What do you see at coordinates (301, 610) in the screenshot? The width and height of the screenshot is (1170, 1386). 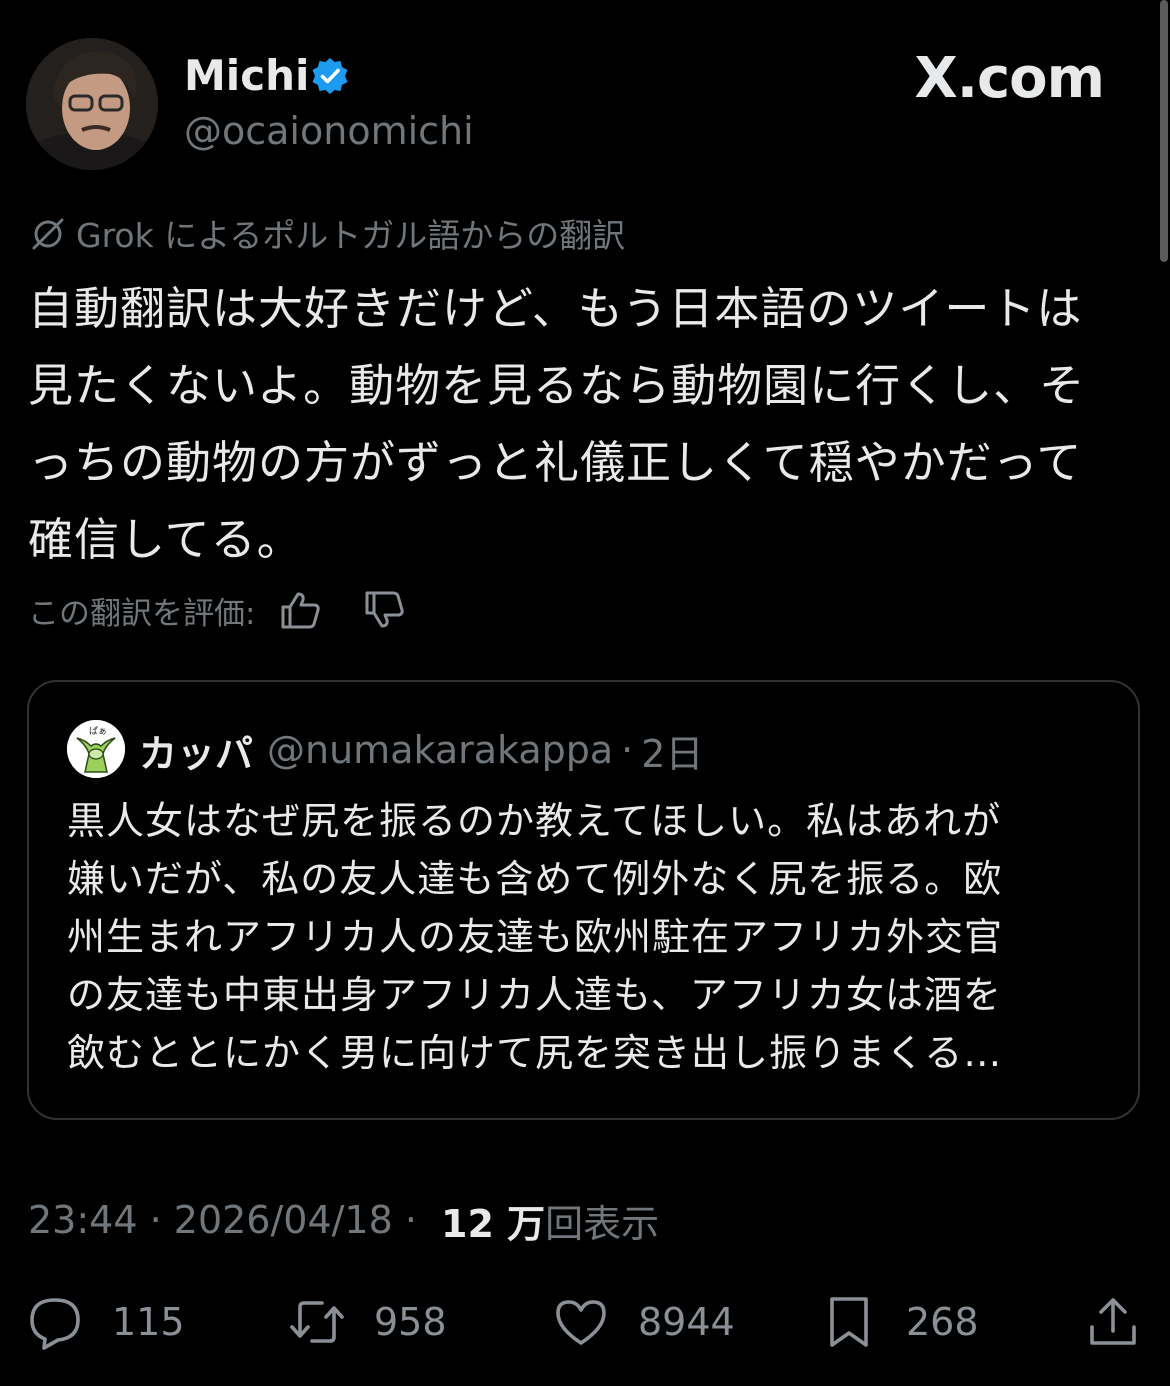 I see `thumbs-up-icon` at bounding box center [301, 610].